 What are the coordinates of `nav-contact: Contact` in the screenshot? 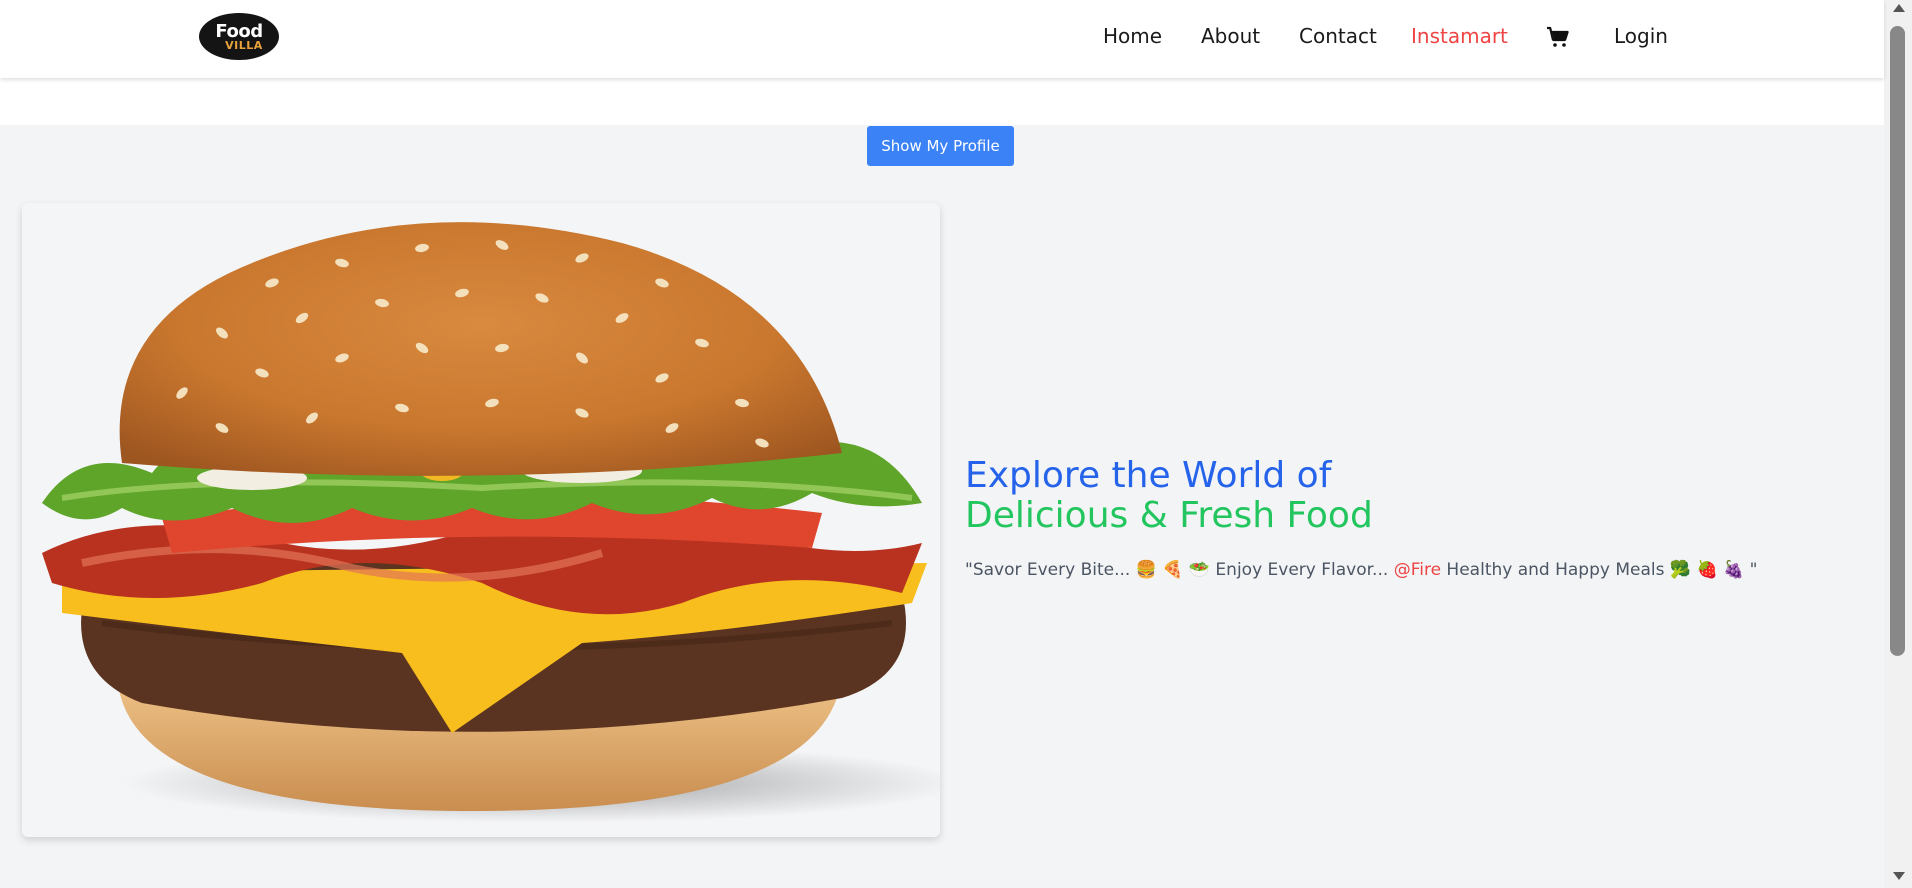 It's located at (1338, 36).